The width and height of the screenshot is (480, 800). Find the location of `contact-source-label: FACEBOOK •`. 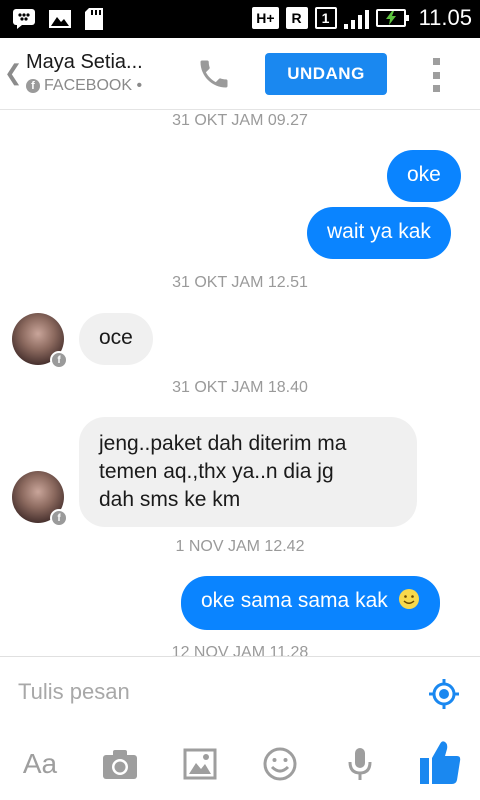

contact-source-label: FACEBOOK • is located at coordinates (93, 85).